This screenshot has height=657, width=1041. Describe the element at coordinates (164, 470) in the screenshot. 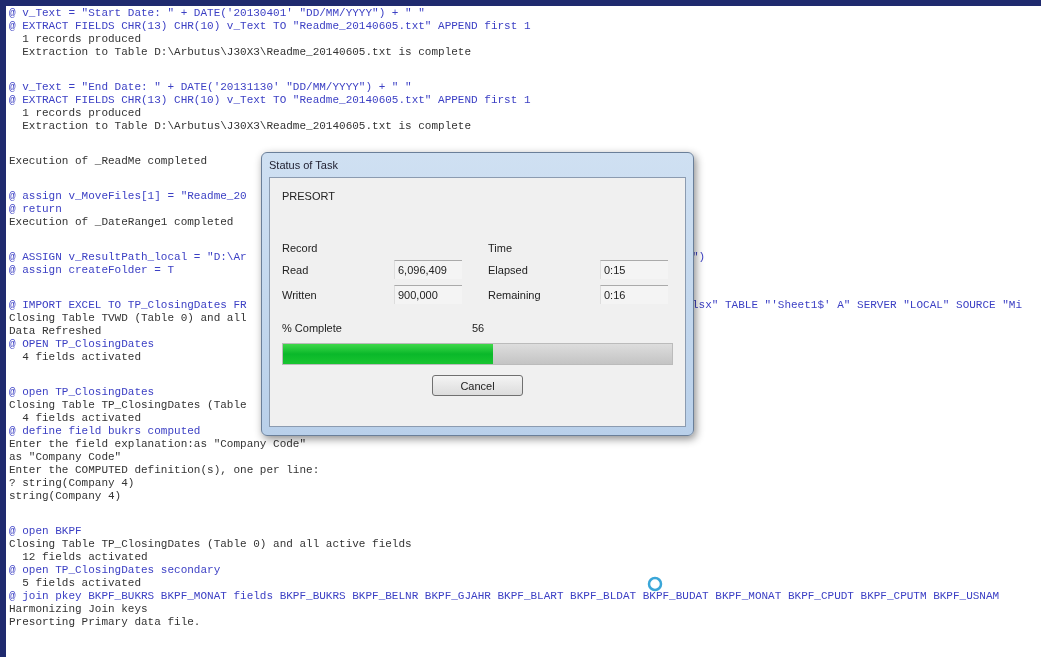

I see `output-line: Enter the COMPUTED definition(s), one per line:` at that location.